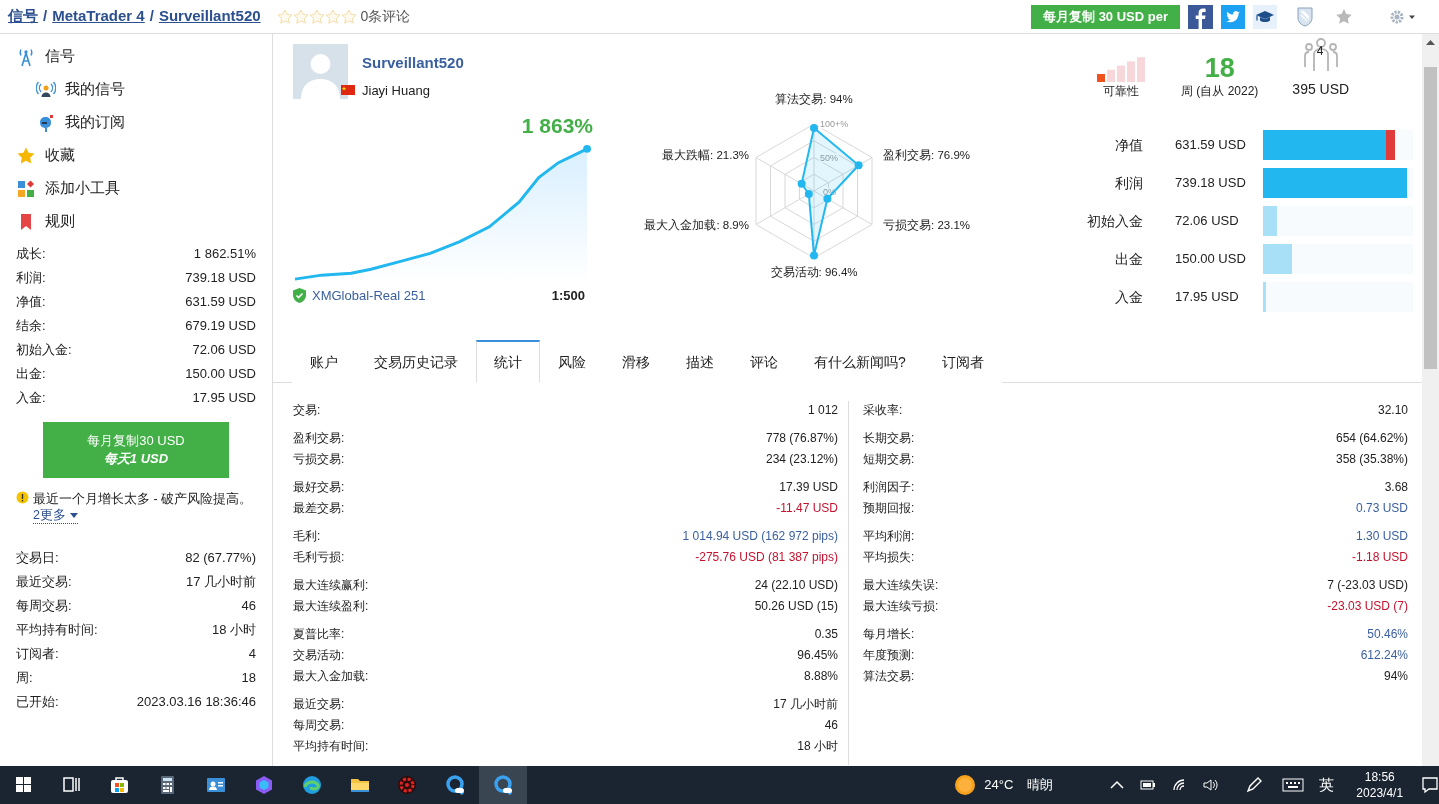  What do you see at coordinates (901, 585) in the screenshot?
I see `stat-label: 最大连续失误:` at bounding box center [901, 585].